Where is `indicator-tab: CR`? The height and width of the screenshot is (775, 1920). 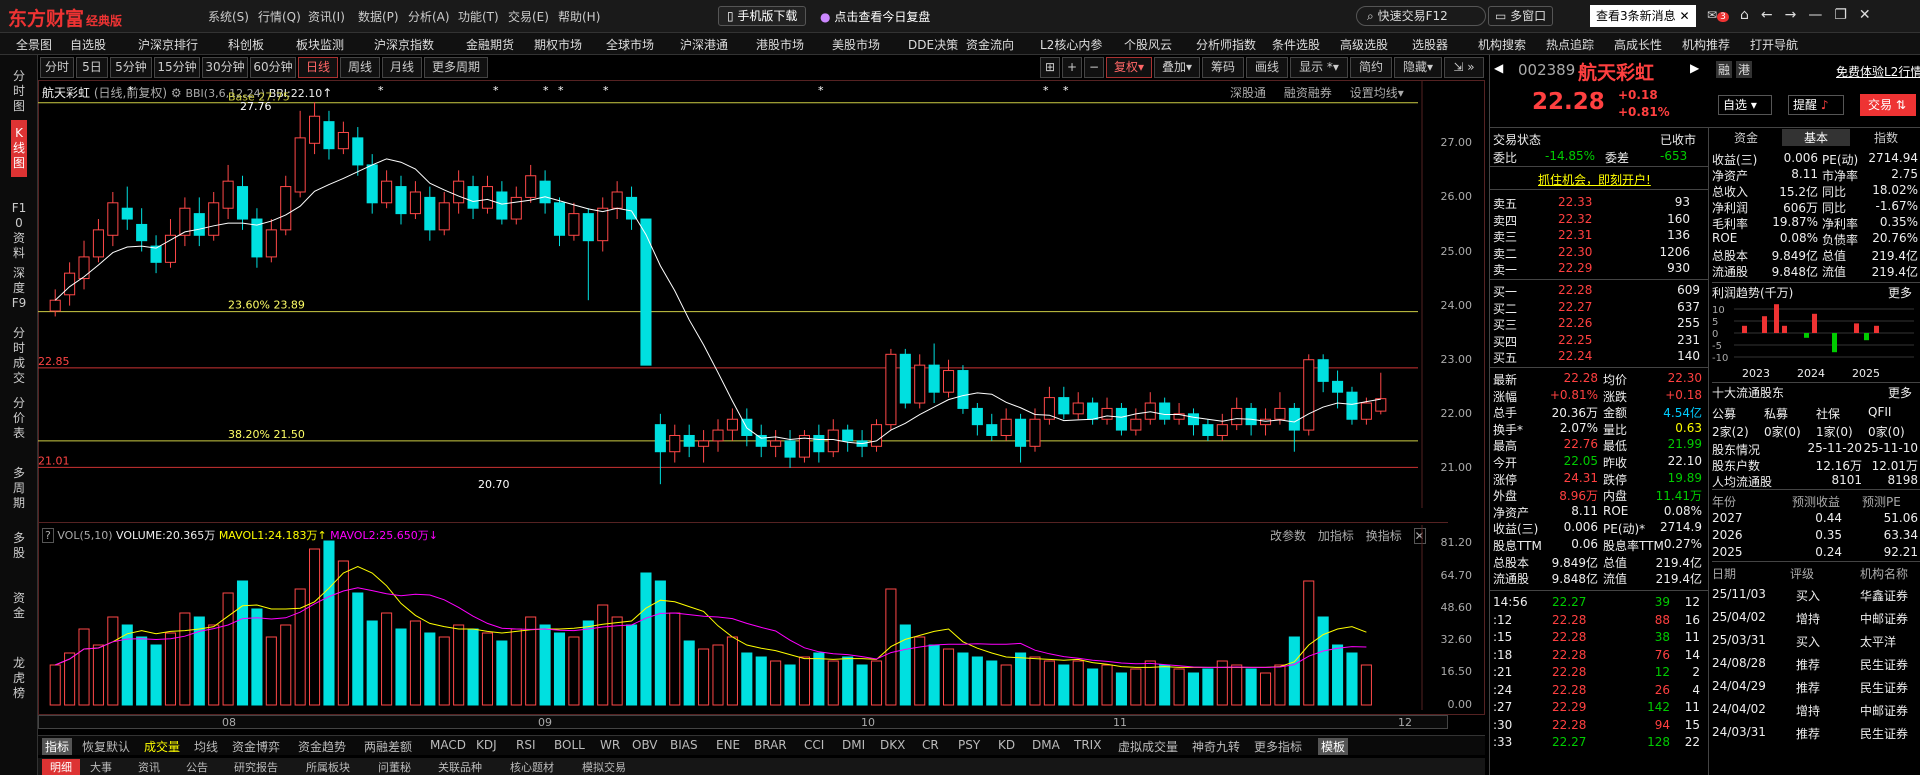 indicator-tab: CR is located at coordinates (930, 745).